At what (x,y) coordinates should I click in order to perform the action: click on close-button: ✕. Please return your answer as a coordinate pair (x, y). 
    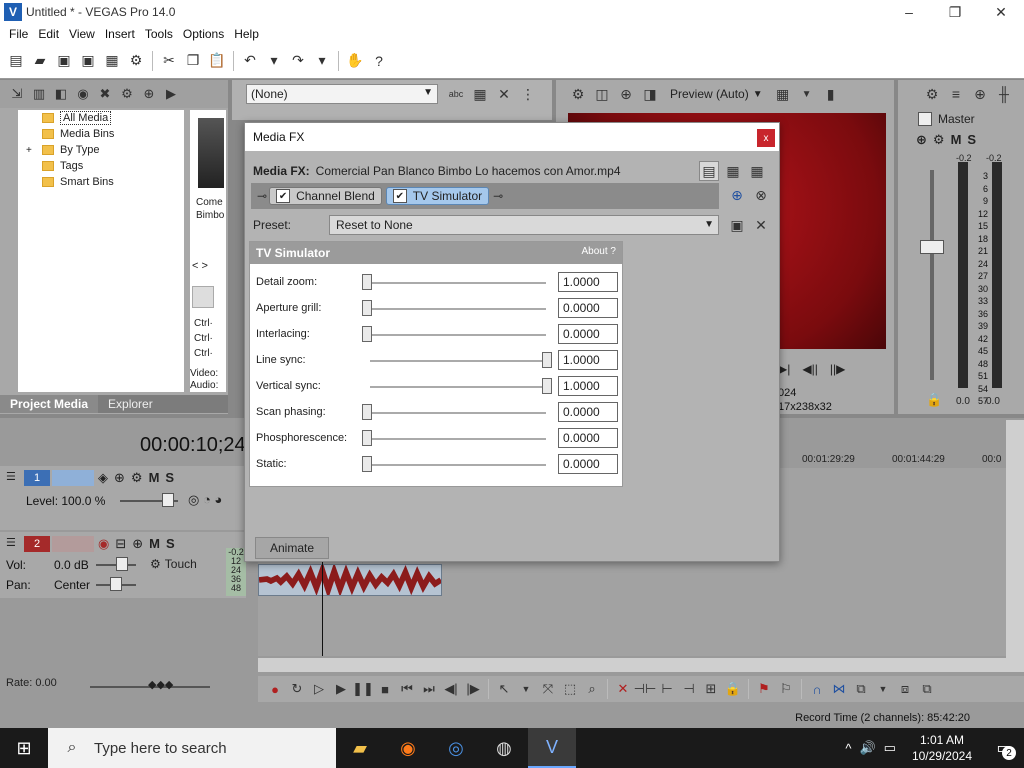
    Looking at the image, I should click on (1001, 12).